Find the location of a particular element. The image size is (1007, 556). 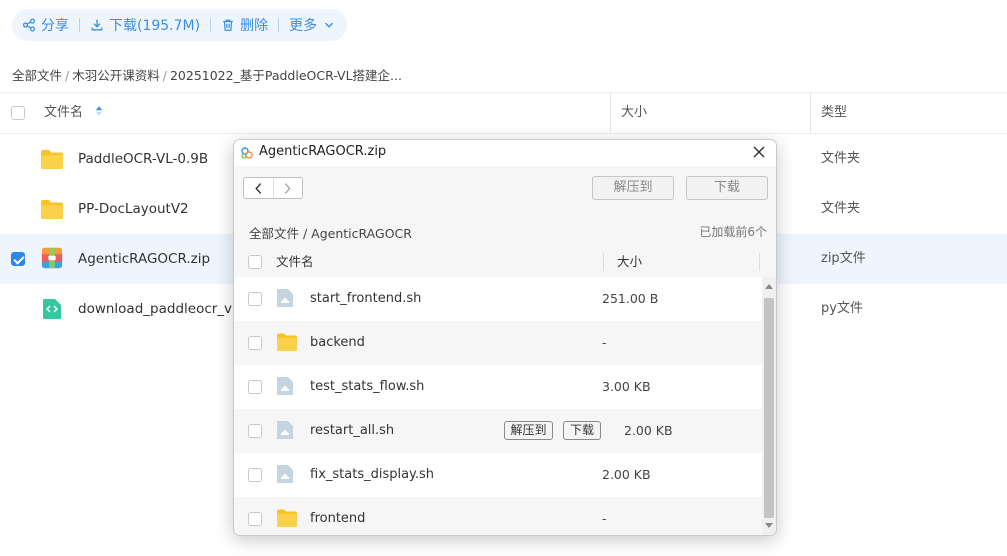

chevron-left-icon is located at coordinates (258, 188).